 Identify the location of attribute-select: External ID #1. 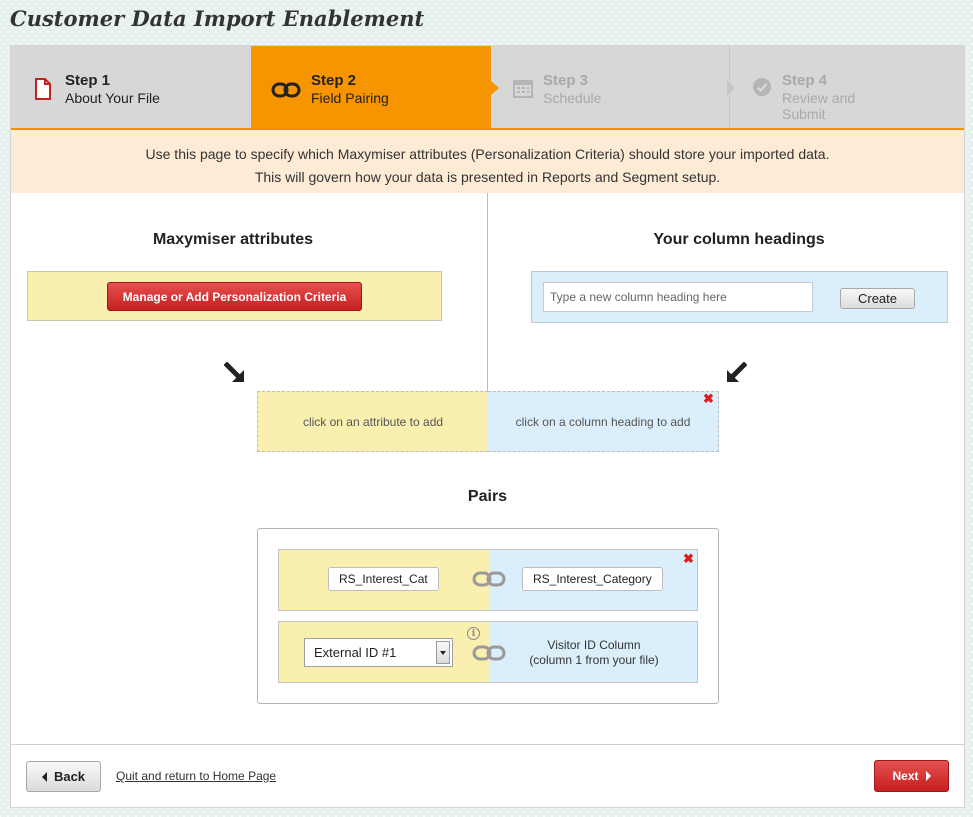
(378, 652).